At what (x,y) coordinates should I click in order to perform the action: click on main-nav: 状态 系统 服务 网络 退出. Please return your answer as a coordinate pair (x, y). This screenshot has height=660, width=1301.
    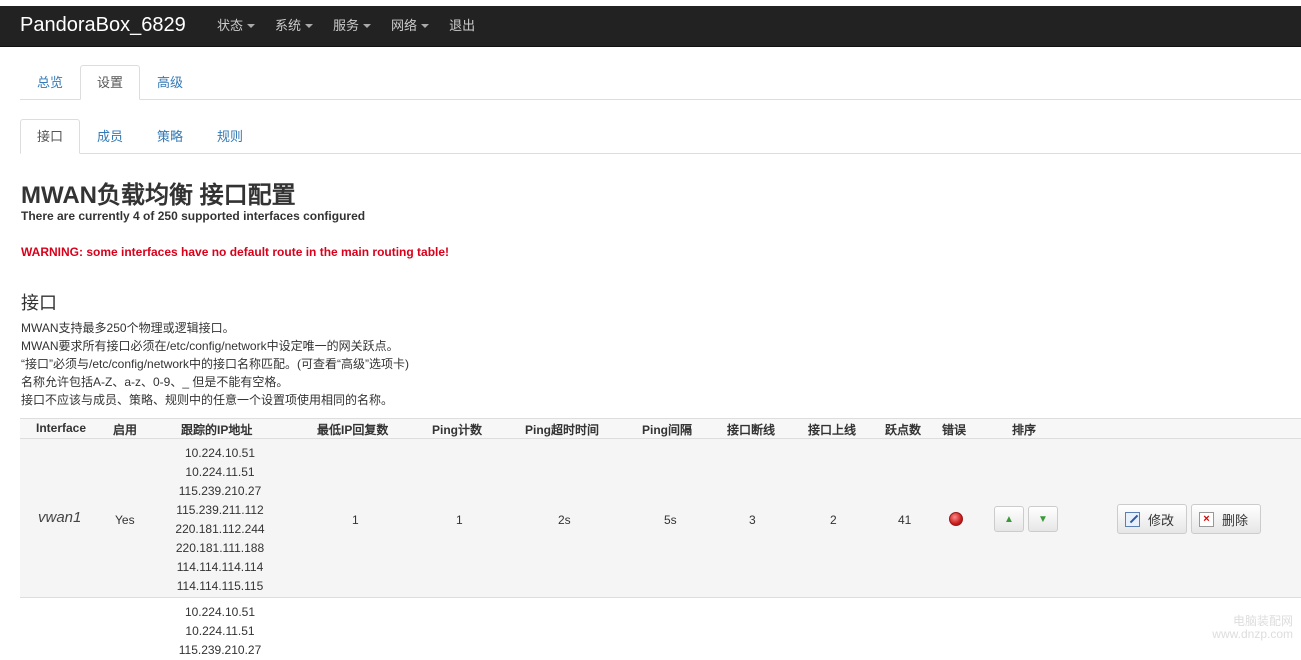
    Looking at the image, I should click on (356, 26).